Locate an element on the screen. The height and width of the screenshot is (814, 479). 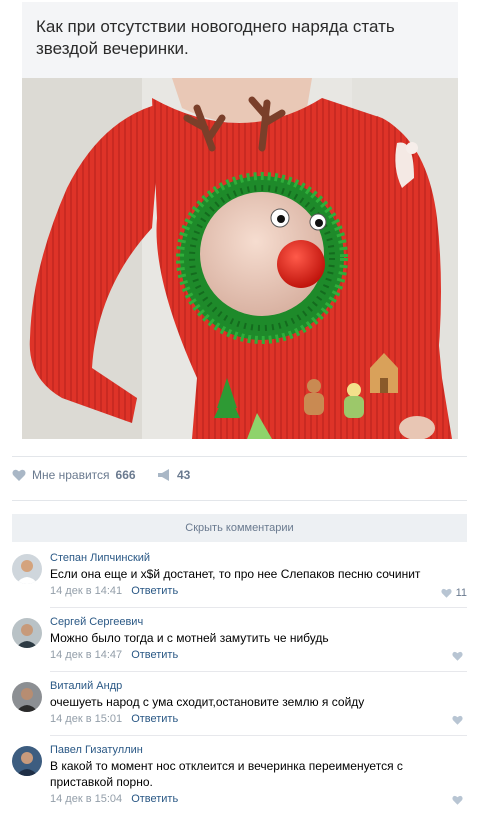
comment-like-count: 11 is located at coordinates (461, 593).